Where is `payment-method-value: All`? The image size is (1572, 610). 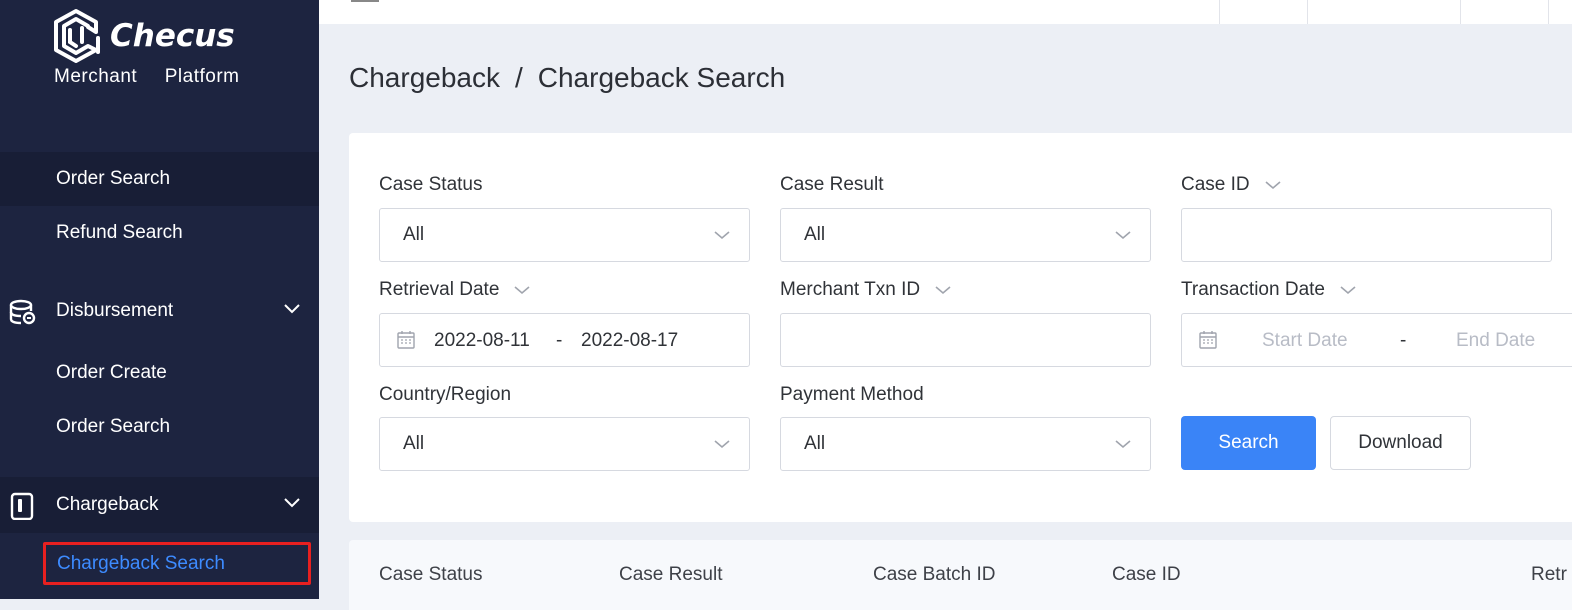 payment-method-value: All is located at coordinates (815, 443).